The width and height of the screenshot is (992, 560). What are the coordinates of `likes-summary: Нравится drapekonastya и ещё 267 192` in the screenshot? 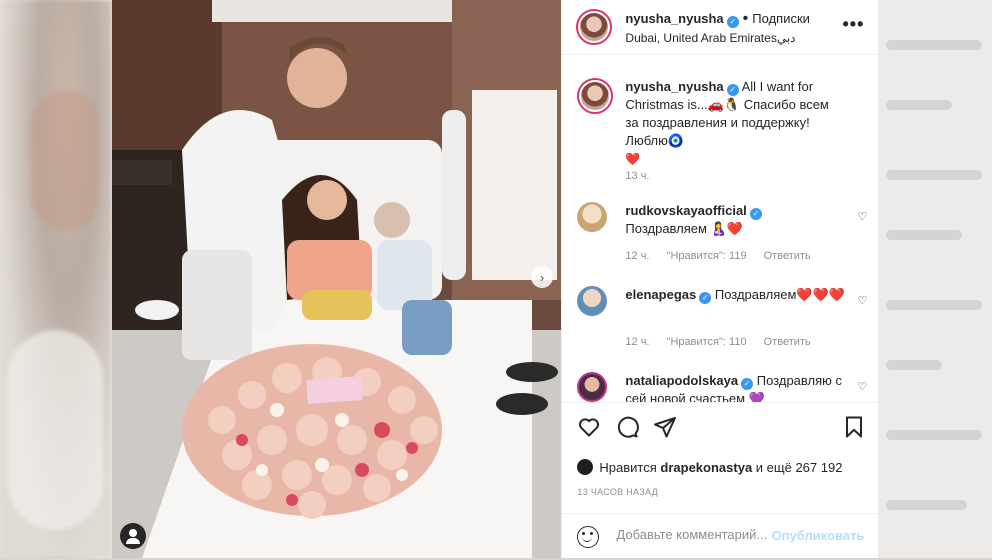 It's located at (709, 467).